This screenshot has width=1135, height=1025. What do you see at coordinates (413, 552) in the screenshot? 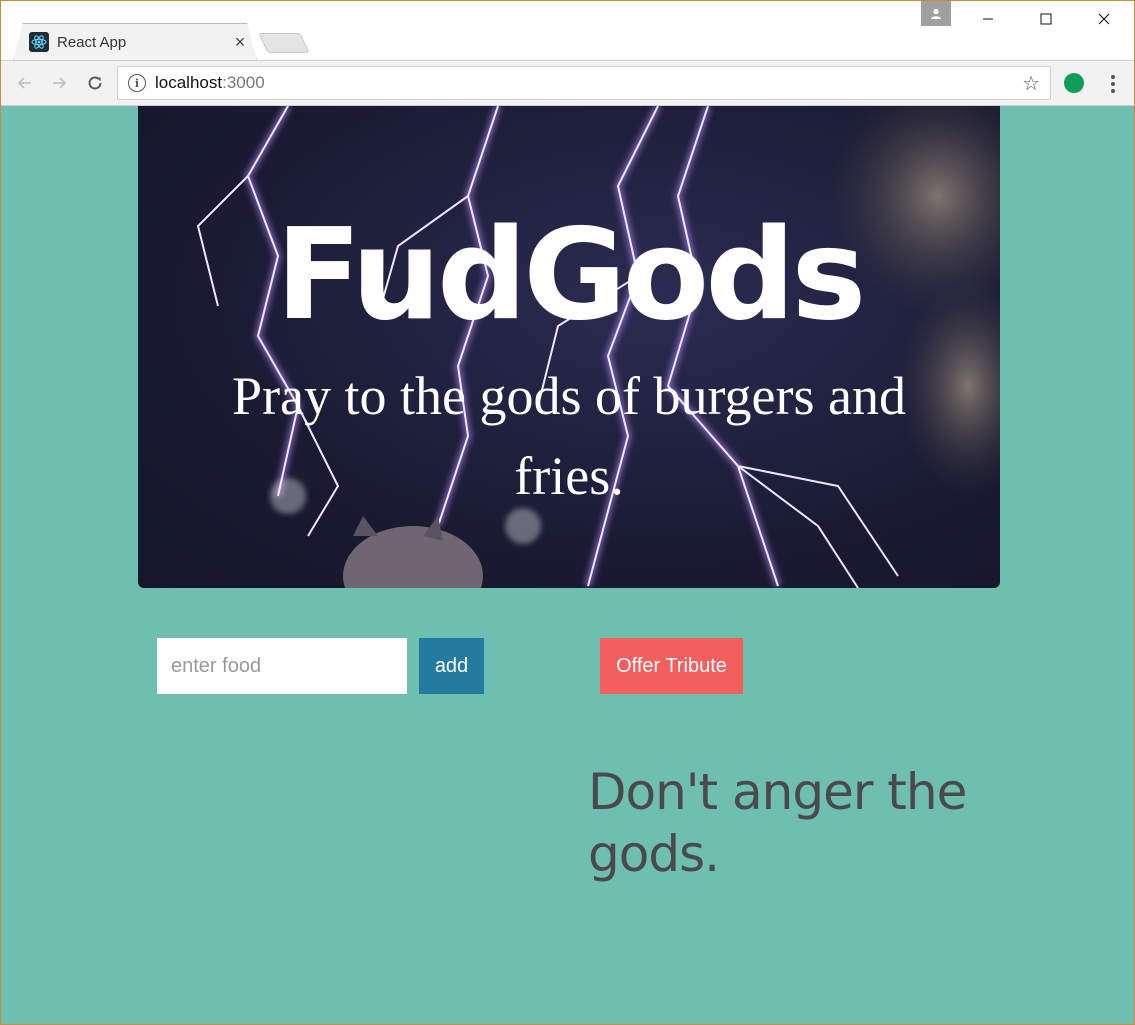
I see `cat-image` at bounding box center [413, 552].